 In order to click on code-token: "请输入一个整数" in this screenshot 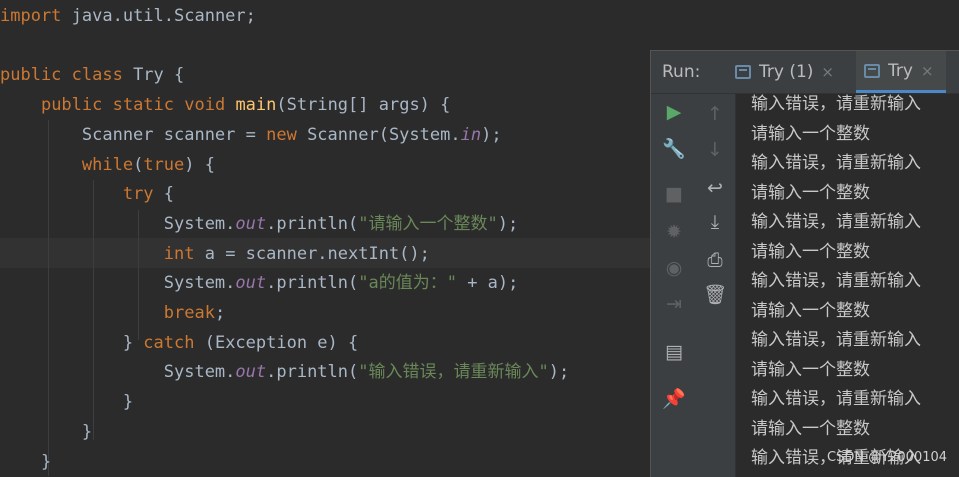, I will do `click(428, 223)`.